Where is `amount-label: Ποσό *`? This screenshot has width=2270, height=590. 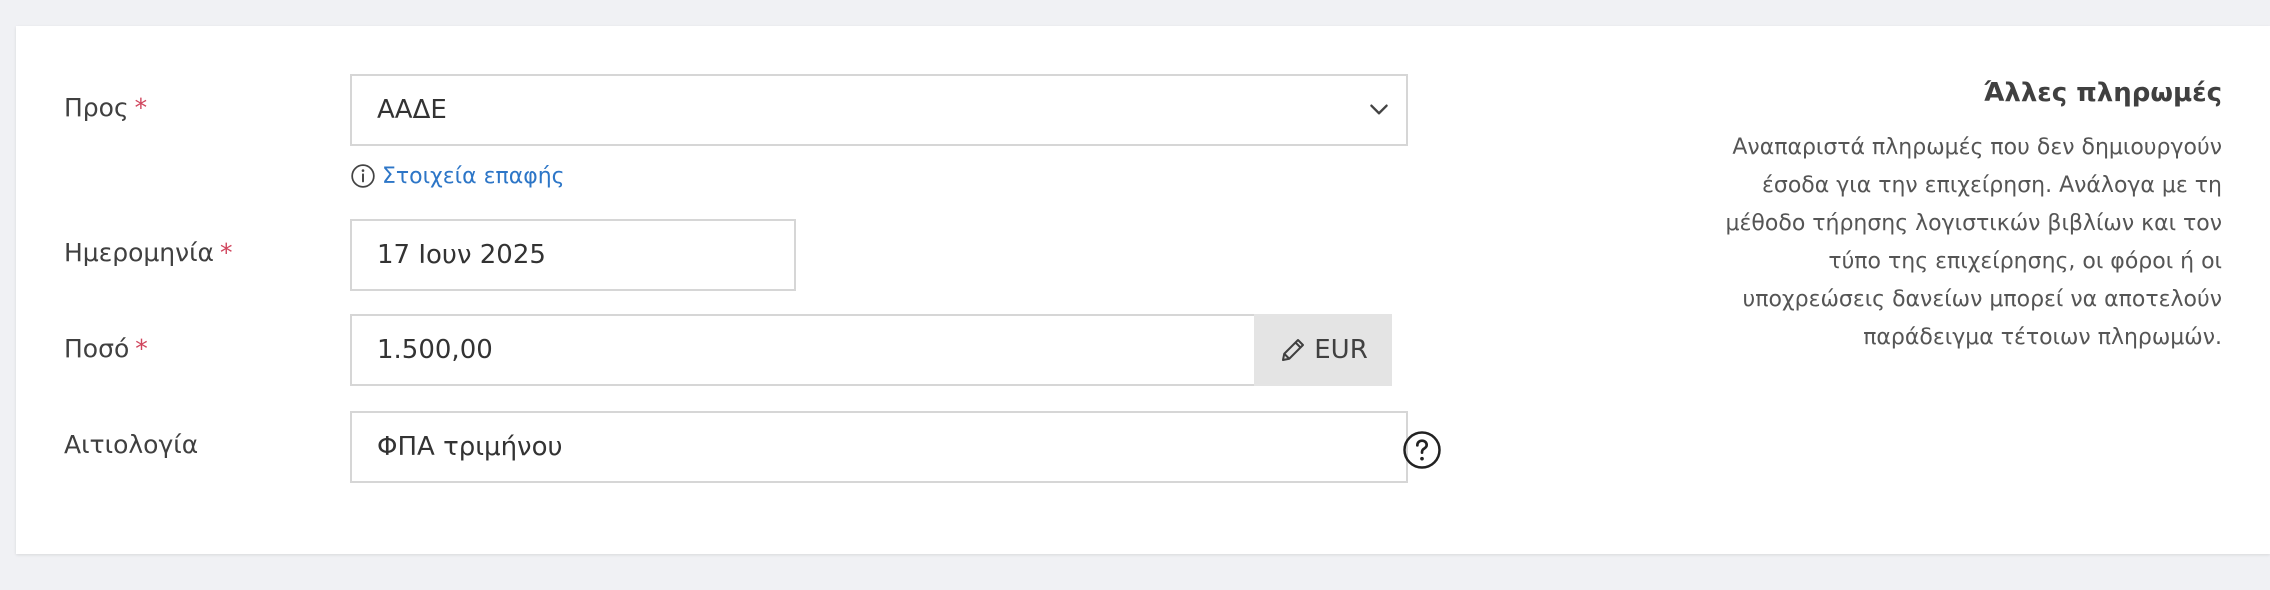
amount-label: Ποσό * is located at coordinates (106, 349).